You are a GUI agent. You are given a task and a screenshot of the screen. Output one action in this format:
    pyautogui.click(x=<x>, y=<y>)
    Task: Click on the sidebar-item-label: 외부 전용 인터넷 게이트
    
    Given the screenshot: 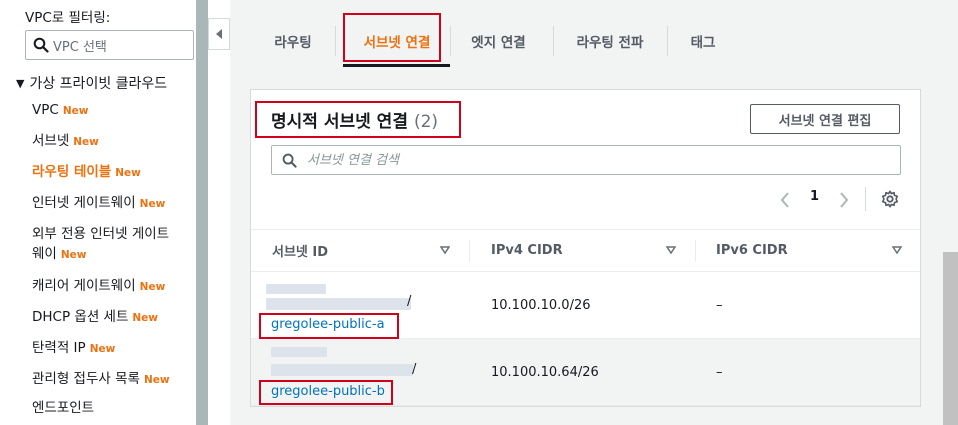 What is the action you would take?
    pyautogui.click(x=101, y=234)
    